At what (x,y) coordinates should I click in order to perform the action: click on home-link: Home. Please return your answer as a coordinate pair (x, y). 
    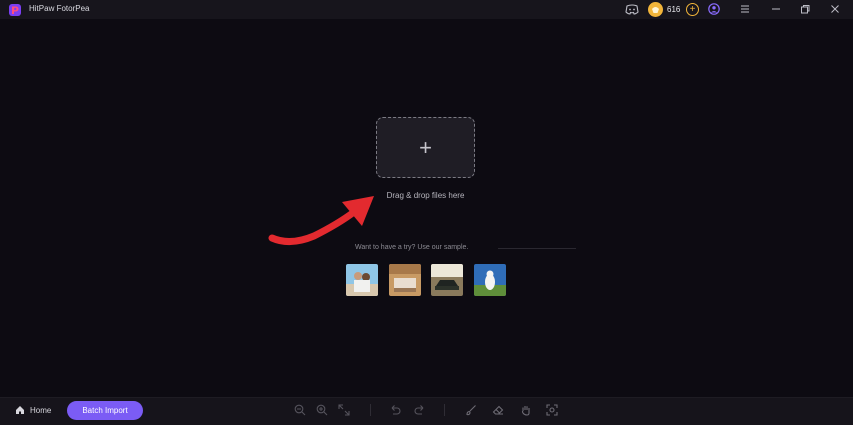
    Looking at the image, I should click on (40, 410).